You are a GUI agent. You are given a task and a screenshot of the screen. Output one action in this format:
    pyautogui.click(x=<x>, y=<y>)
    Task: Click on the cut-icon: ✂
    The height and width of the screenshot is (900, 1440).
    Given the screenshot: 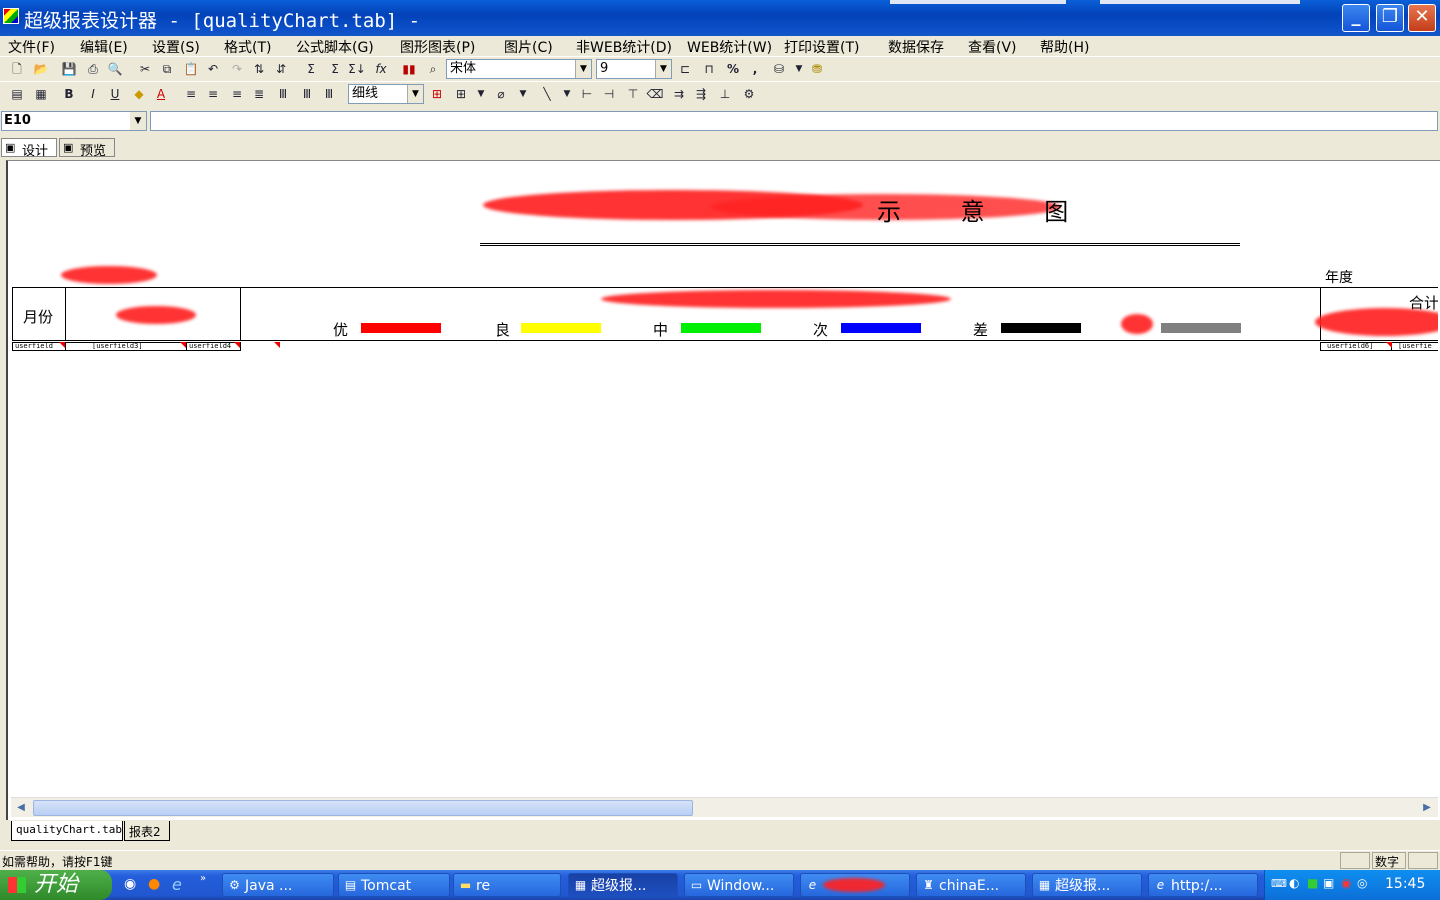 What is the action you would take?
    pyautogui.click(x=145, y=69)
    